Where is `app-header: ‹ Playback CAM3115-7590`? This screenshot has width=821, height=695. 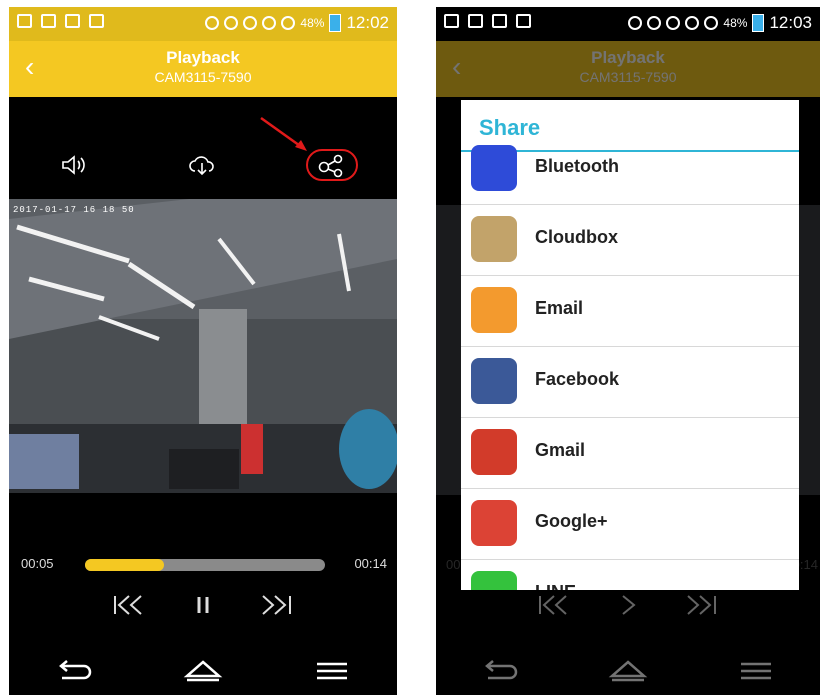
app-header: ‹ Playback CAM3115-7590 is located at coordinates (203, 69).